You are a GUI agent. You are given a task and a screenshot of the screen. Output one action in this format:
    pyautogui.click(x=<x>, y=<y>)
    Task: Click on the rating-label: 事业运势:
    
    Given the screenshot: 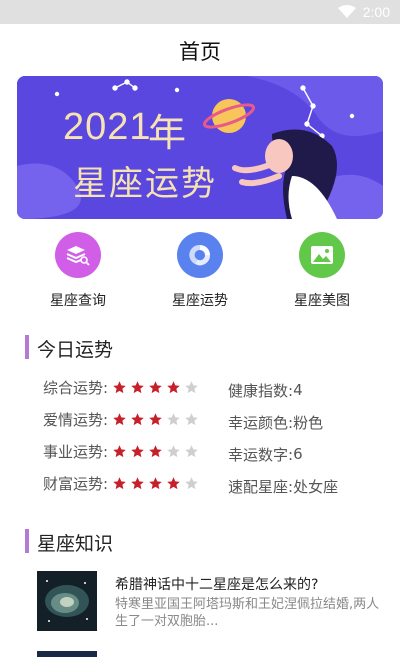 What is the action you would take?
    pyautogui.click(x=76, y=451)
    